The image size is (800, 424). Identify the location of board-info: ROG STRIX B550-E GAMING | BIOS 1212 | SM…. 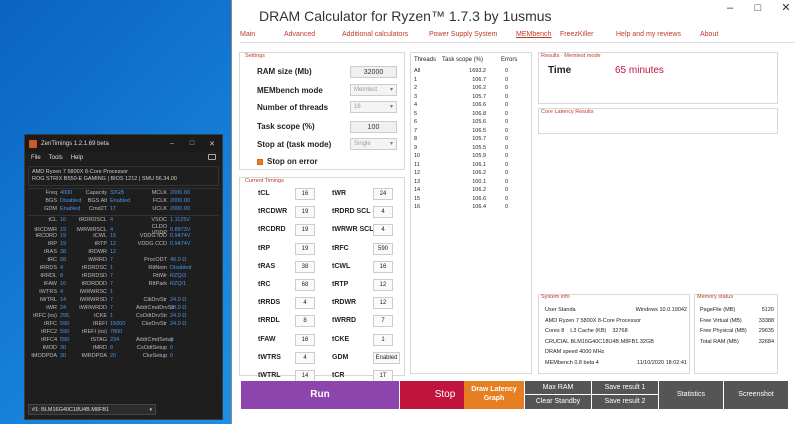
(104, 179).